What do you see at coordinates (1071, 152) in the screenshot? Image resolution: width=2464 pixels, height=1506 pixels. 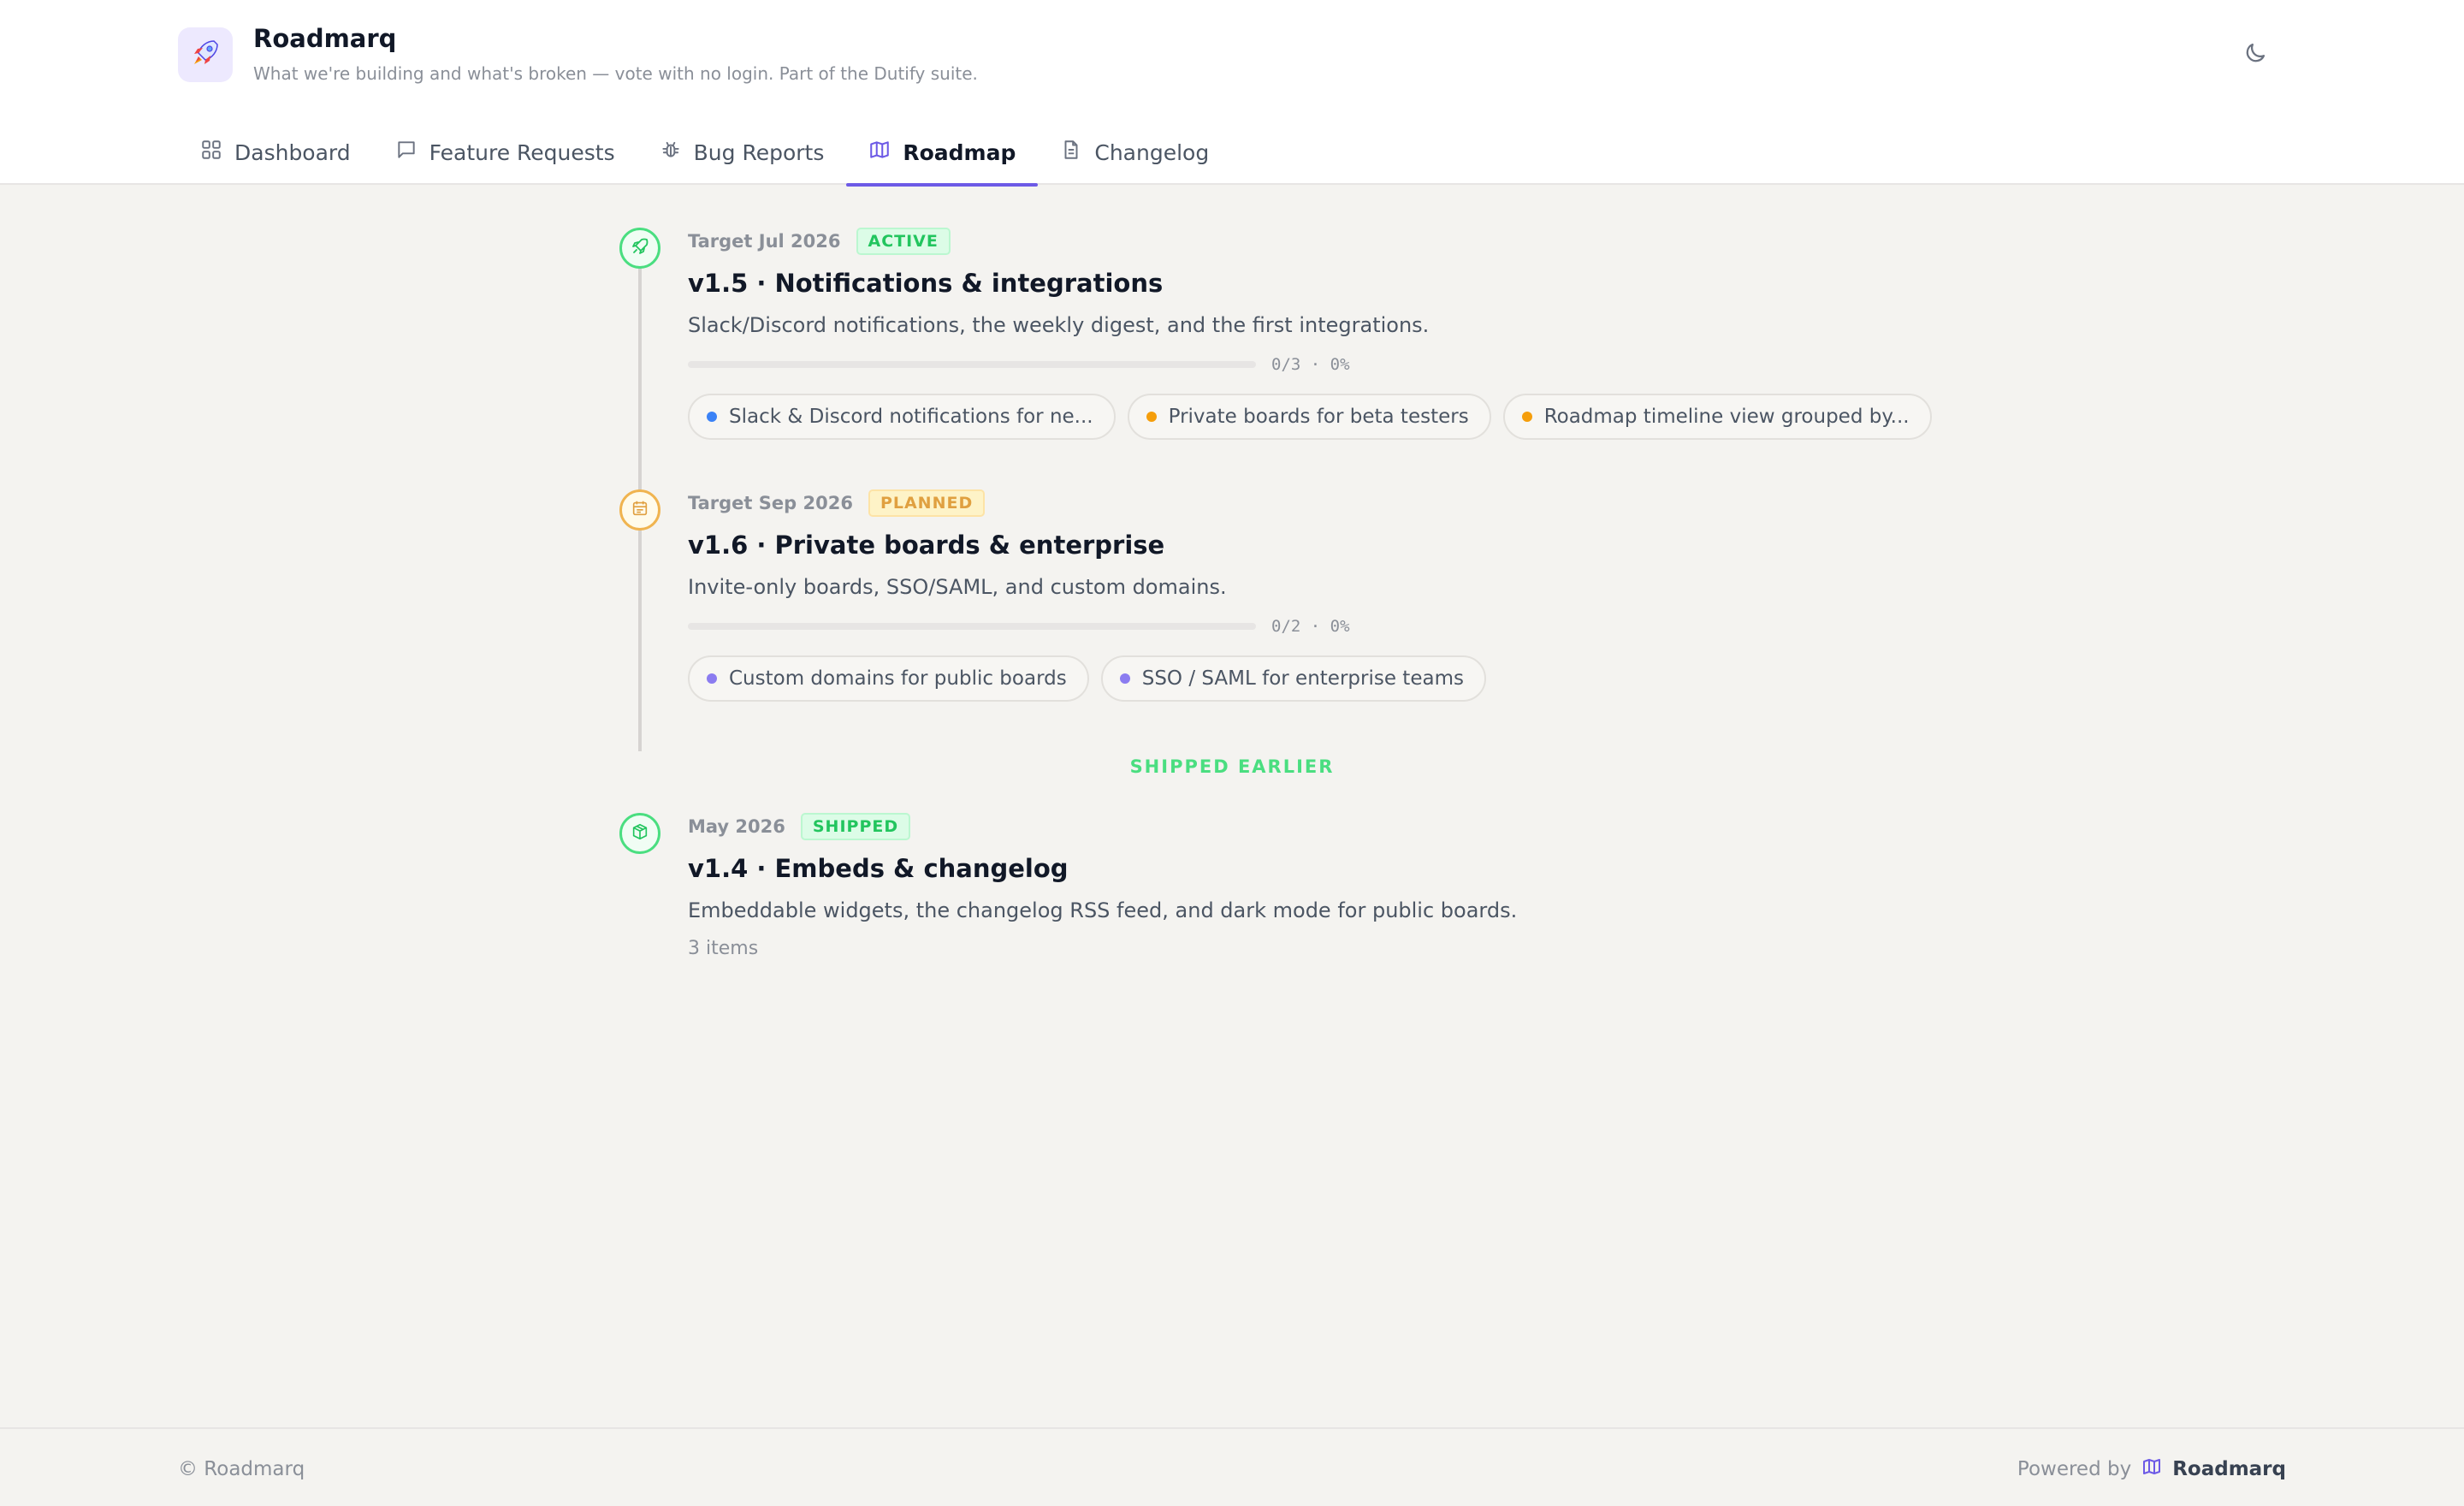 I see `document-icon` at bounding box center [1071, 152].